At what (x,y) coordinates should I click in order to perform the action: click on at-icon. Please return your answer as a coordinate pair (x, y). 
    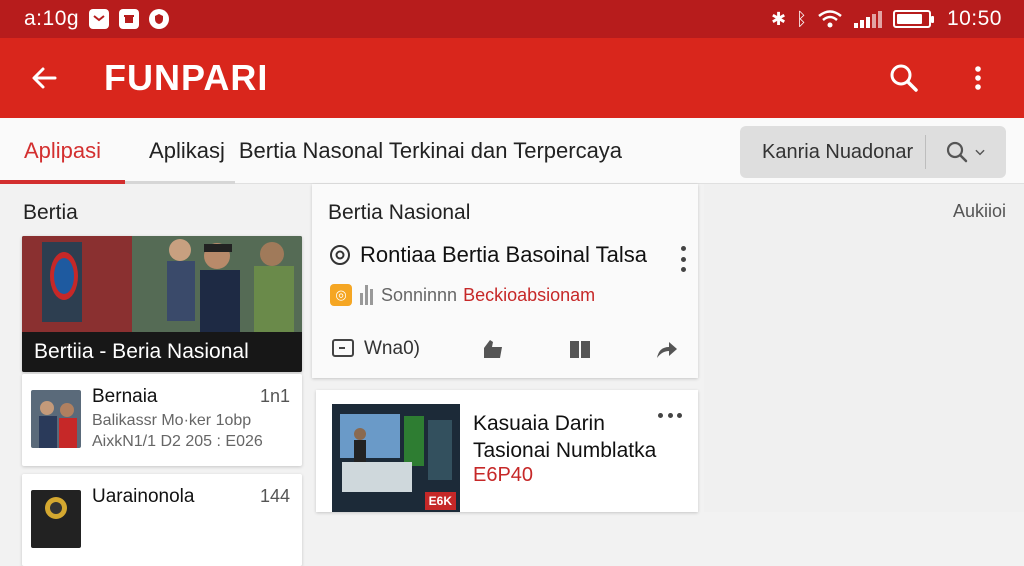
    Looking at the image, I should click on (340, 255).